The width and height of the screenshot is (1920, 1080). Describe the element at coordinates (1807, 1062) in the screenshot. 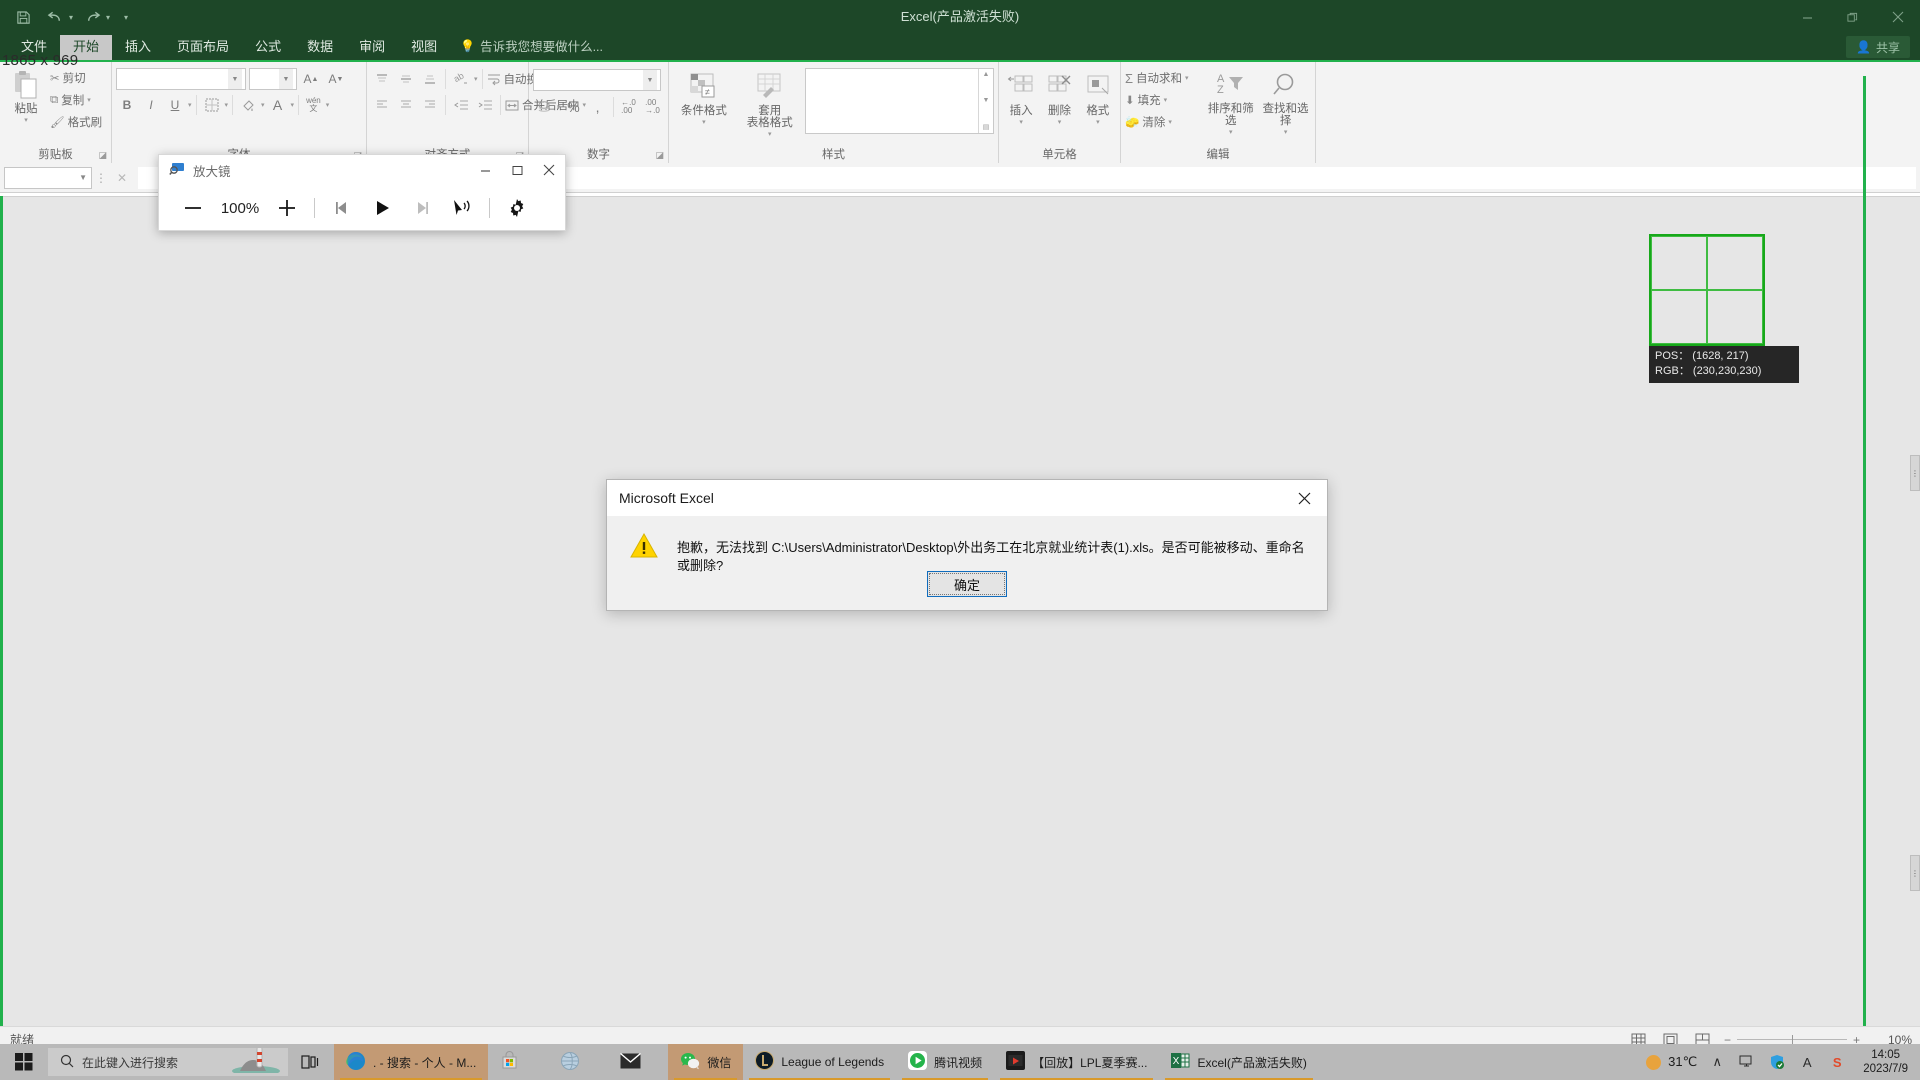

I see `ime-indicator: A` at that location.